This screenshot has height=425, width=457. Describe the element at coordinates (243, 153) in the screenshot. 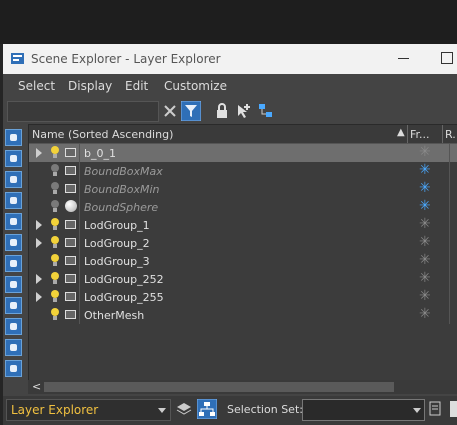

I see `tree-row: b_0_1 ✳` at that location.